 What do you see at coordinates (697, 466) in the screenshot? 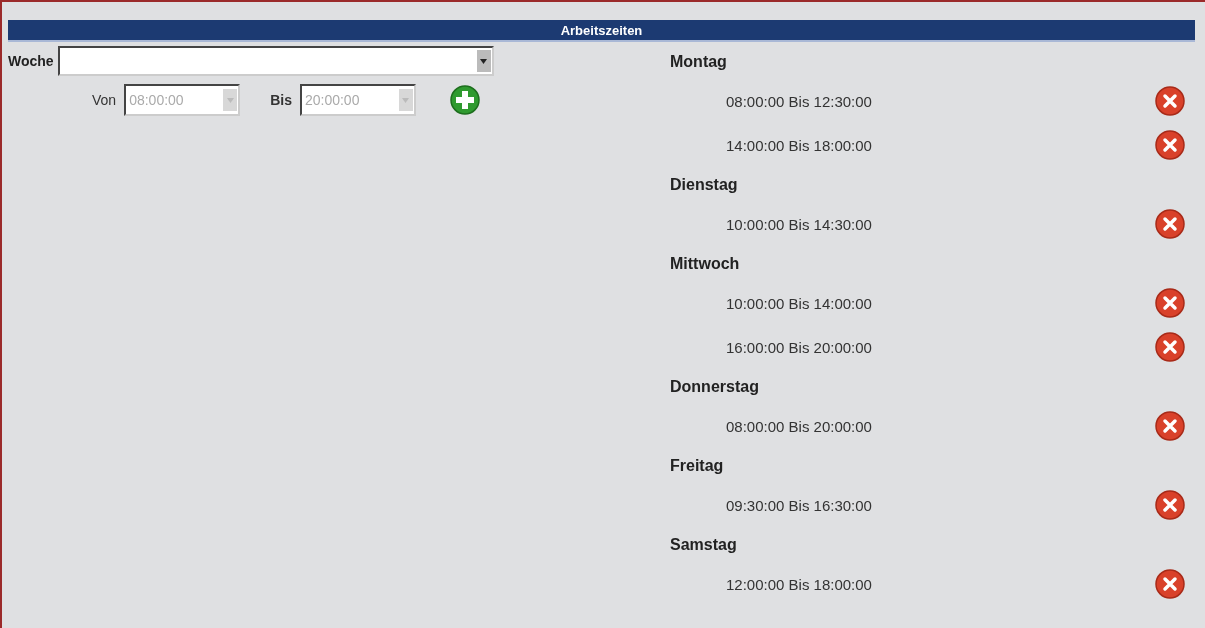
I see `day-heading: Freitag` at bounding box center [697, 466].